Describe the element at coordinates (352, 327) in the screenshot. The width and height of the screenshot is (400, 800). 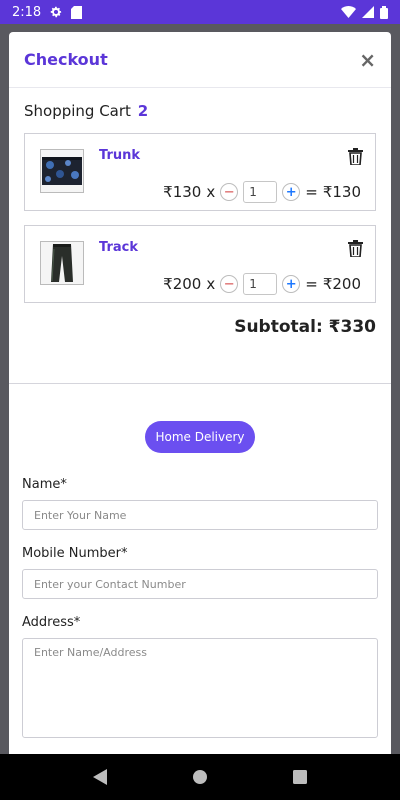
I see `subtotal-value: ₹330` at that location.